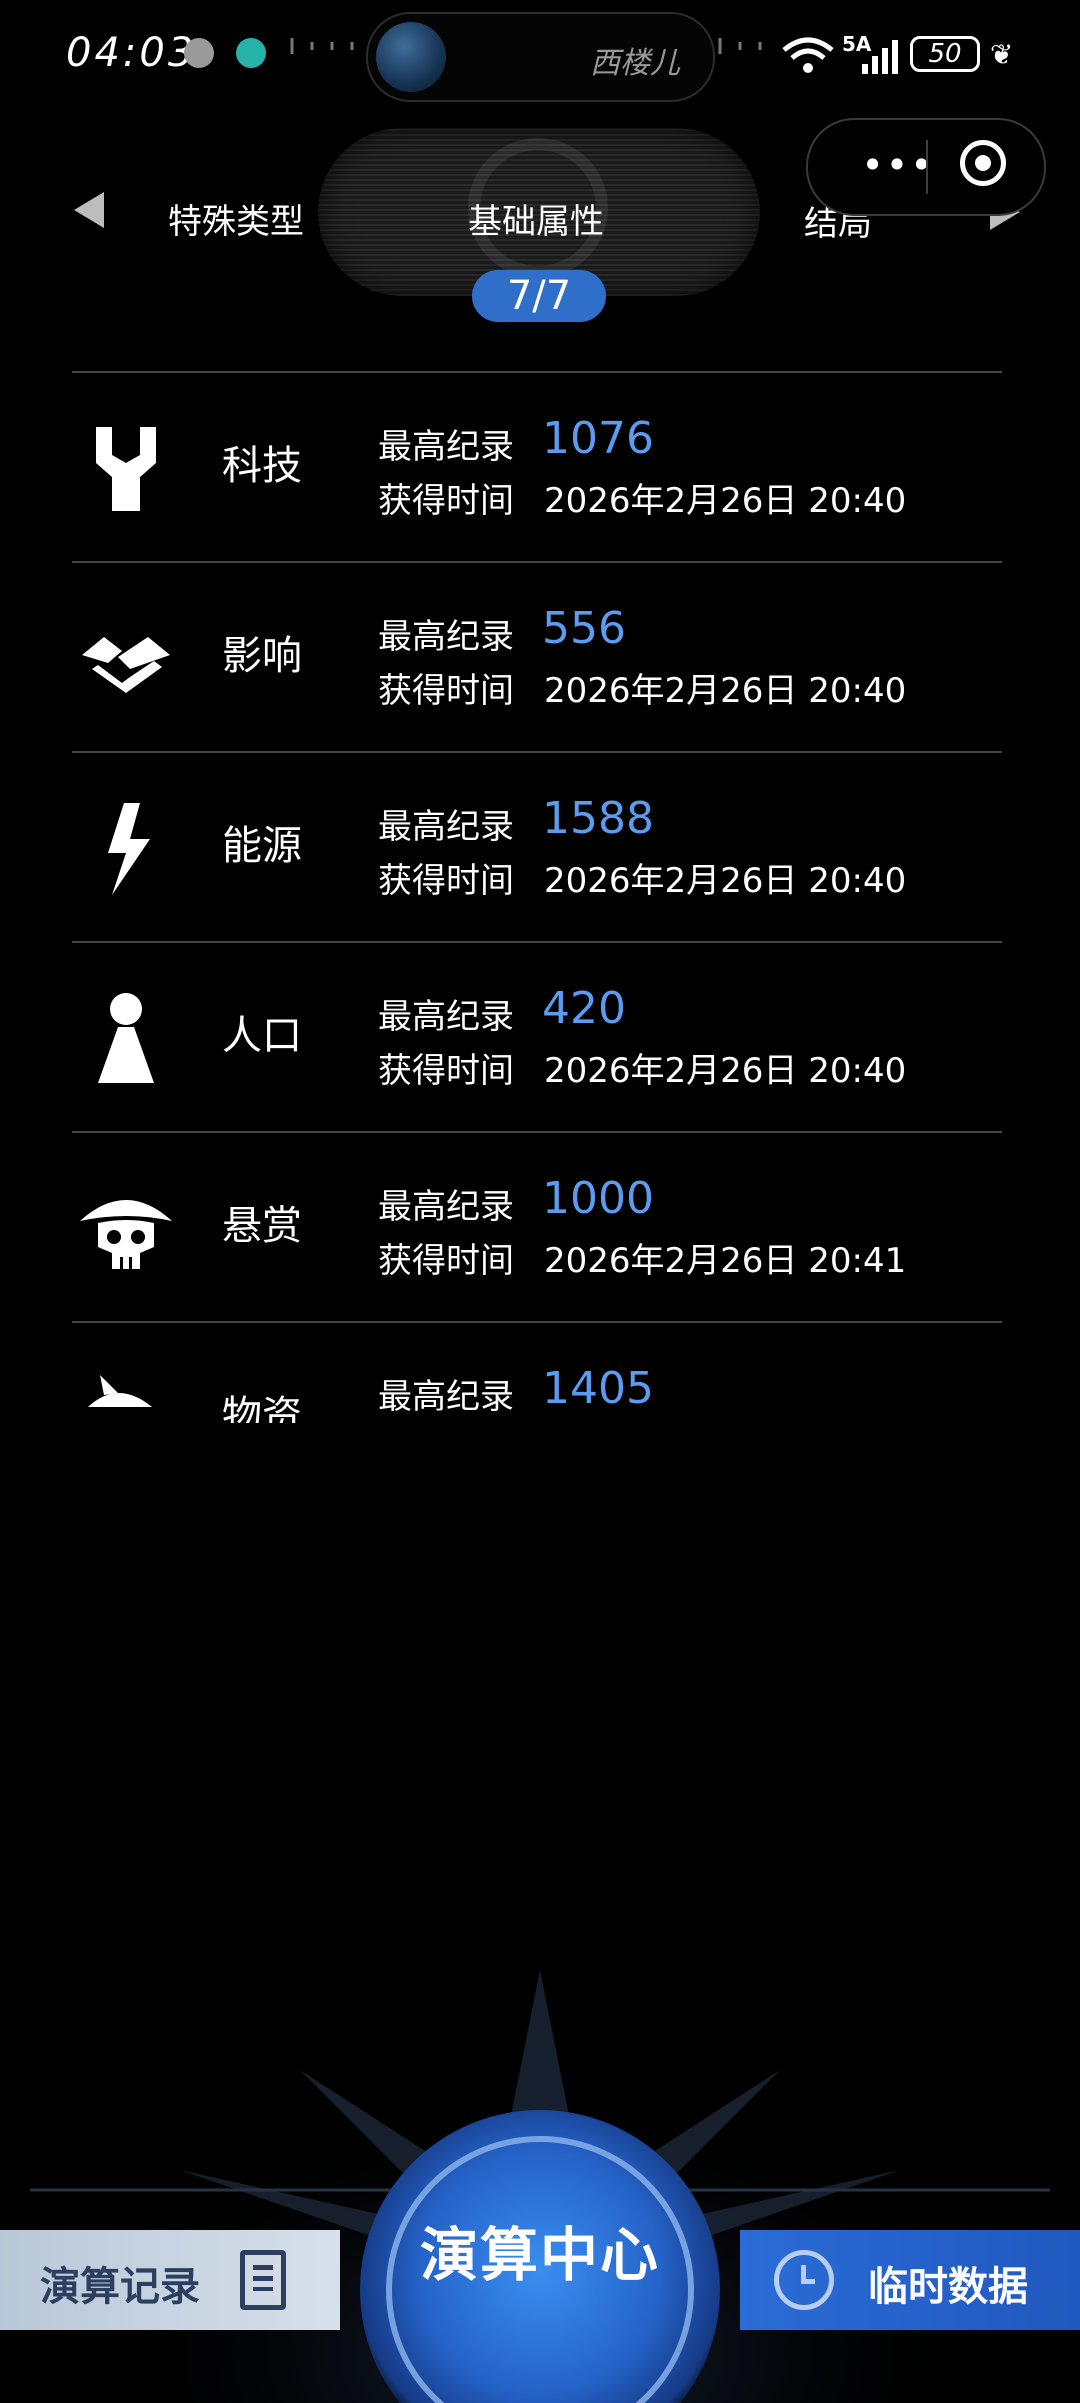  I want to click on record-row-bounty: 悬赏 最高纪录 1000 获得时间 2026年2月26日 20:41, so click(537, 1227).